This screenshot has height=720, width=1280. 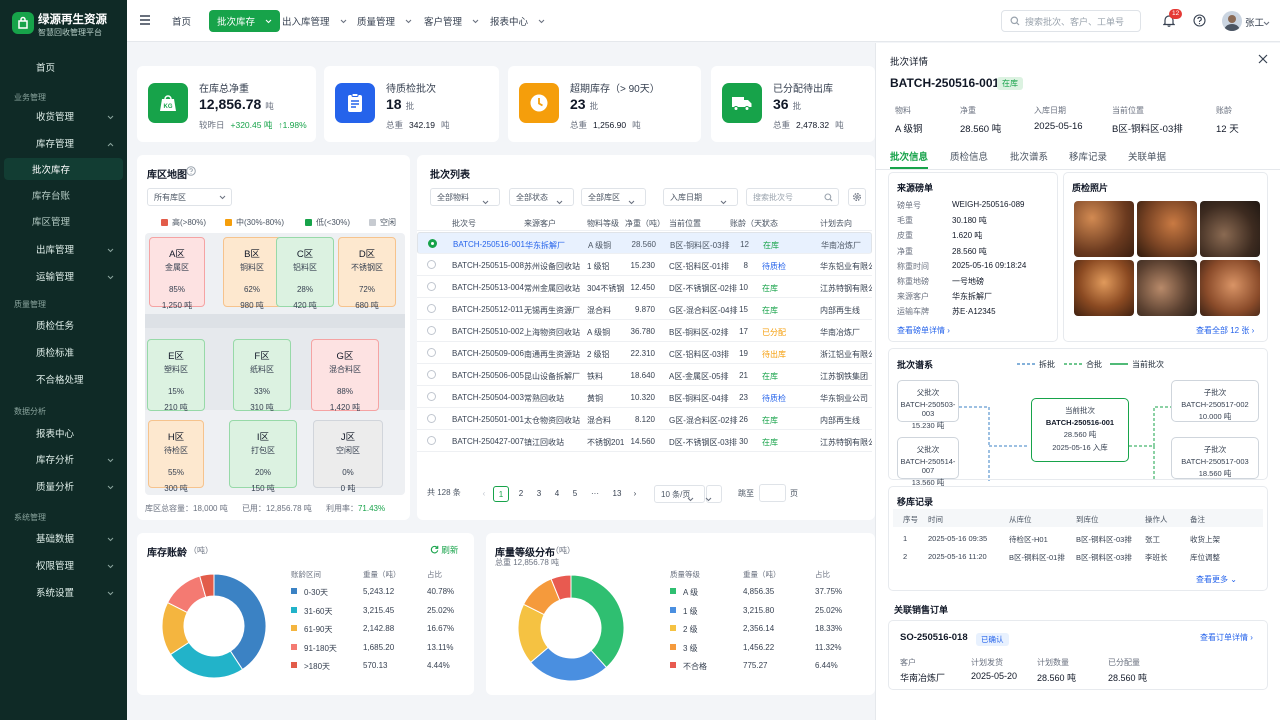 I want to click on chevron-down-icon, so click(x=1266, y=23).